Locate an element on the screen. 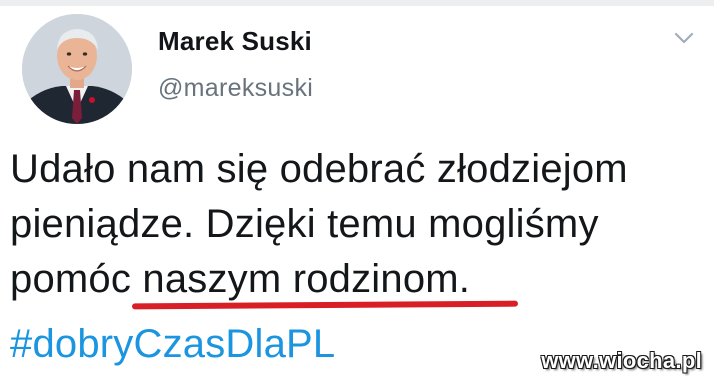 The height and width of the screenshot is (388, 714). chevron-down-icon is located at coordinates (684, 38).